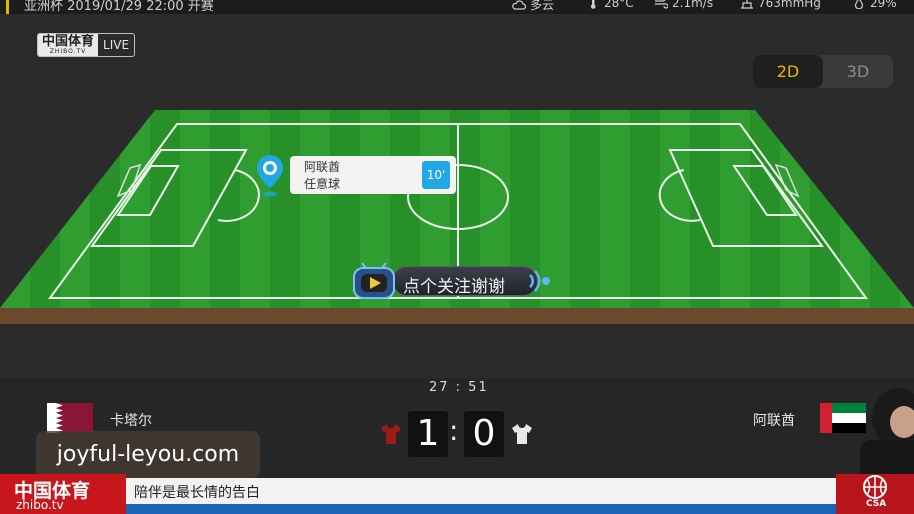 The image size is (914, 514). I want to click on watermark-label: joyful-leyou.com, so click(148, 454).